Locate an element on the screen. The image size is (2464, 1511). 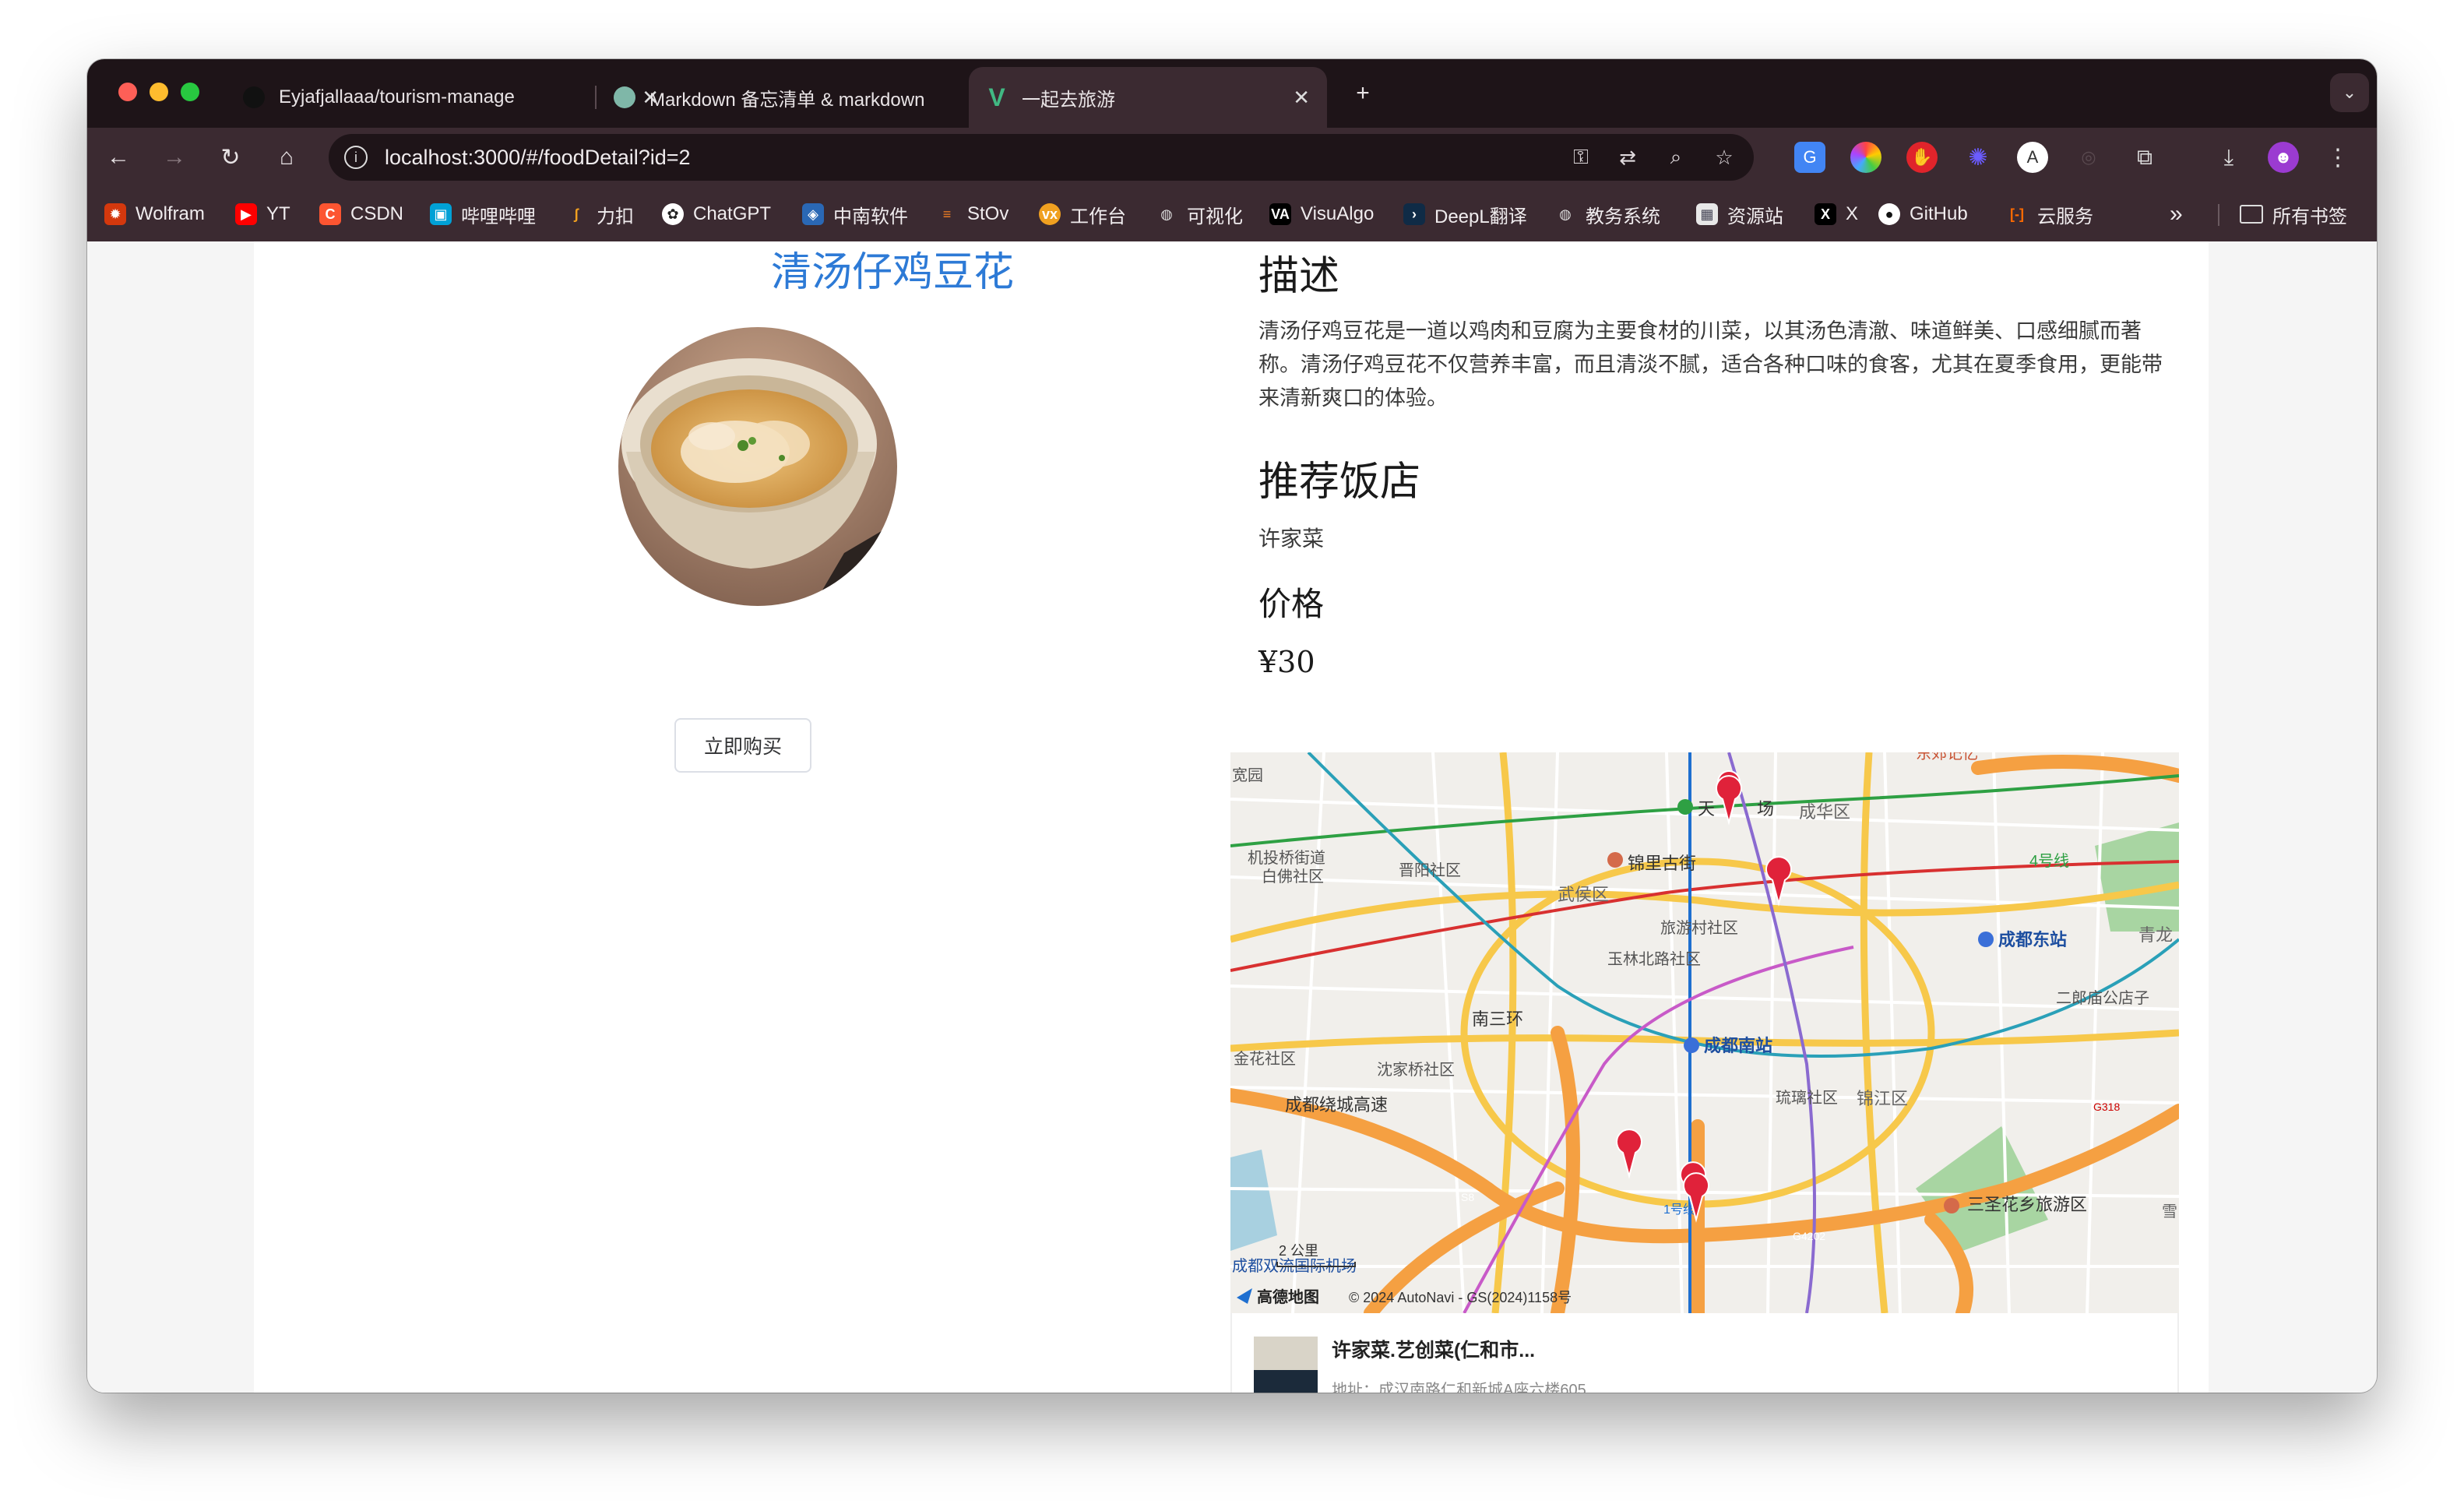
bookmark-stackoverflow: ≡ StOv is located at coordinates (973, 214).